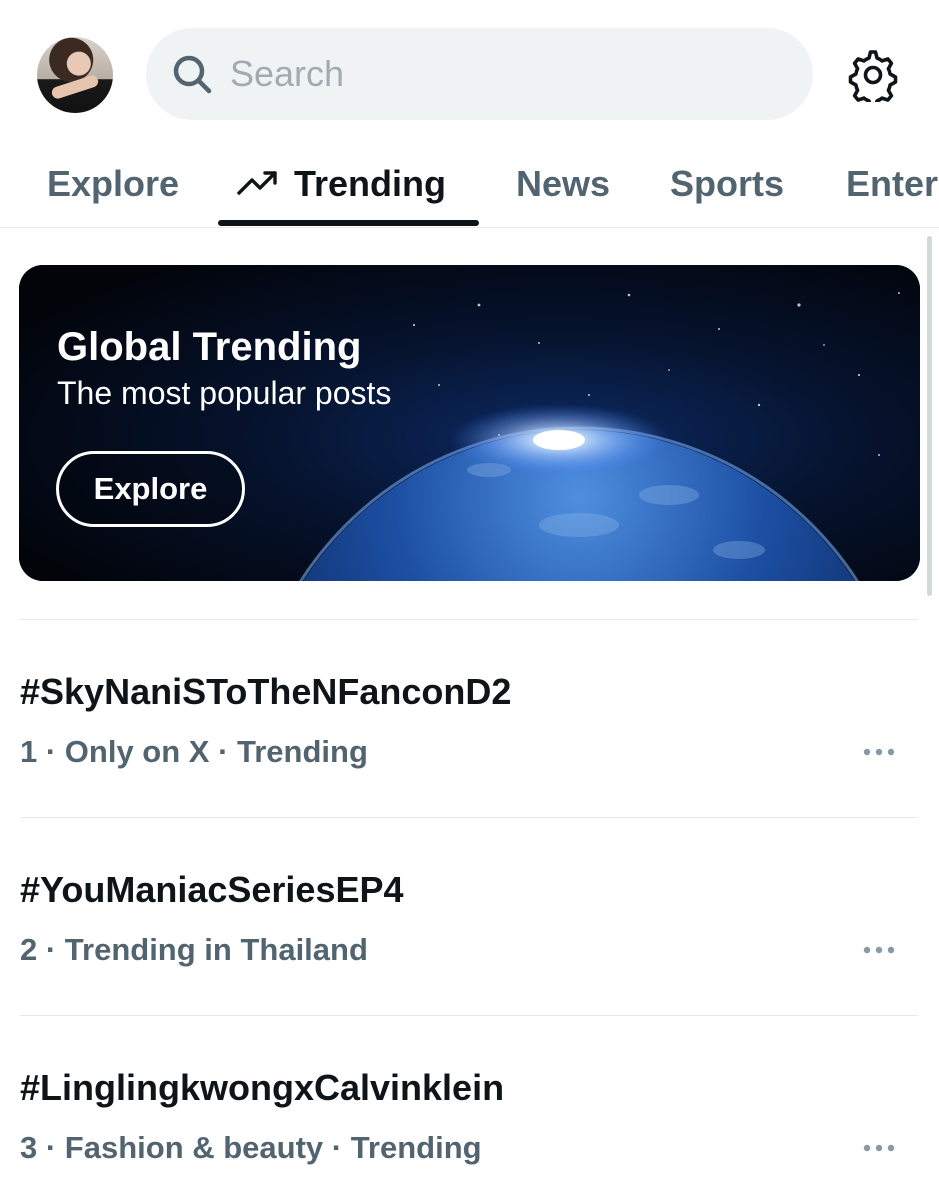 The width and height of the screenshot is (939, 1200). I want to click on gear-icon, so click(873, 75).